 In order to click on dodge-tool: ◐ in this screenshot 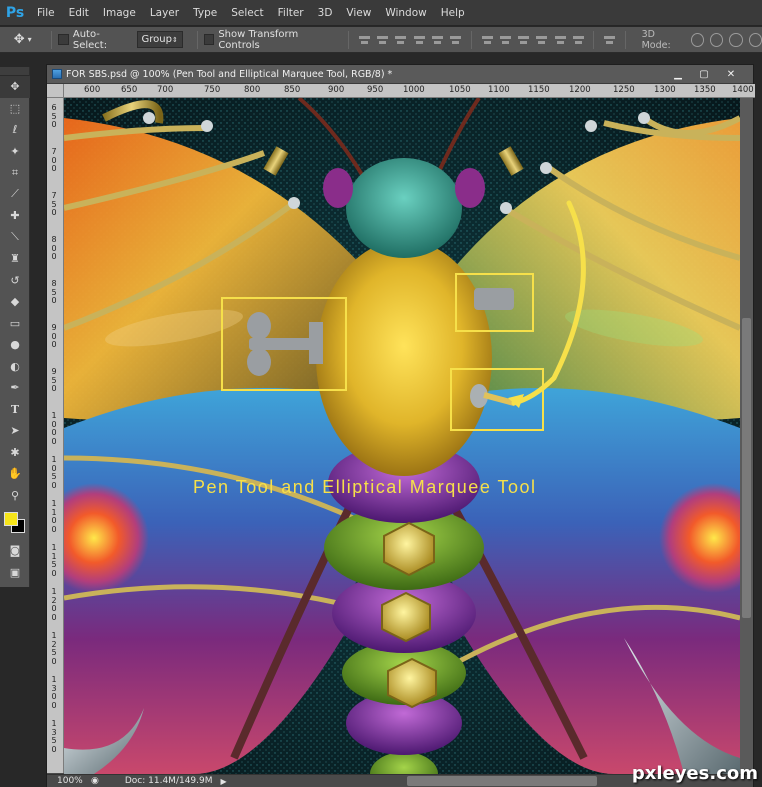, I will do `click(15, 367)`.